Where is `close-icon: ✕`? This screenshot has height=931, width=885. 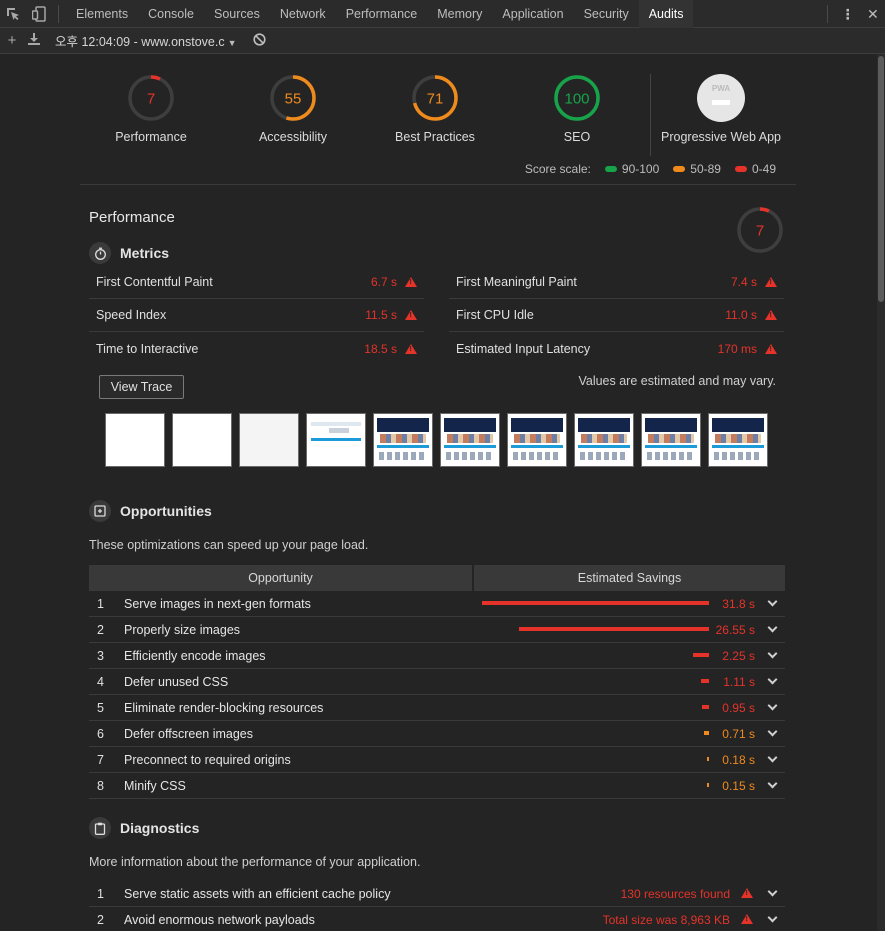
close-icon: ✕ is located at coordinates (873, 14).